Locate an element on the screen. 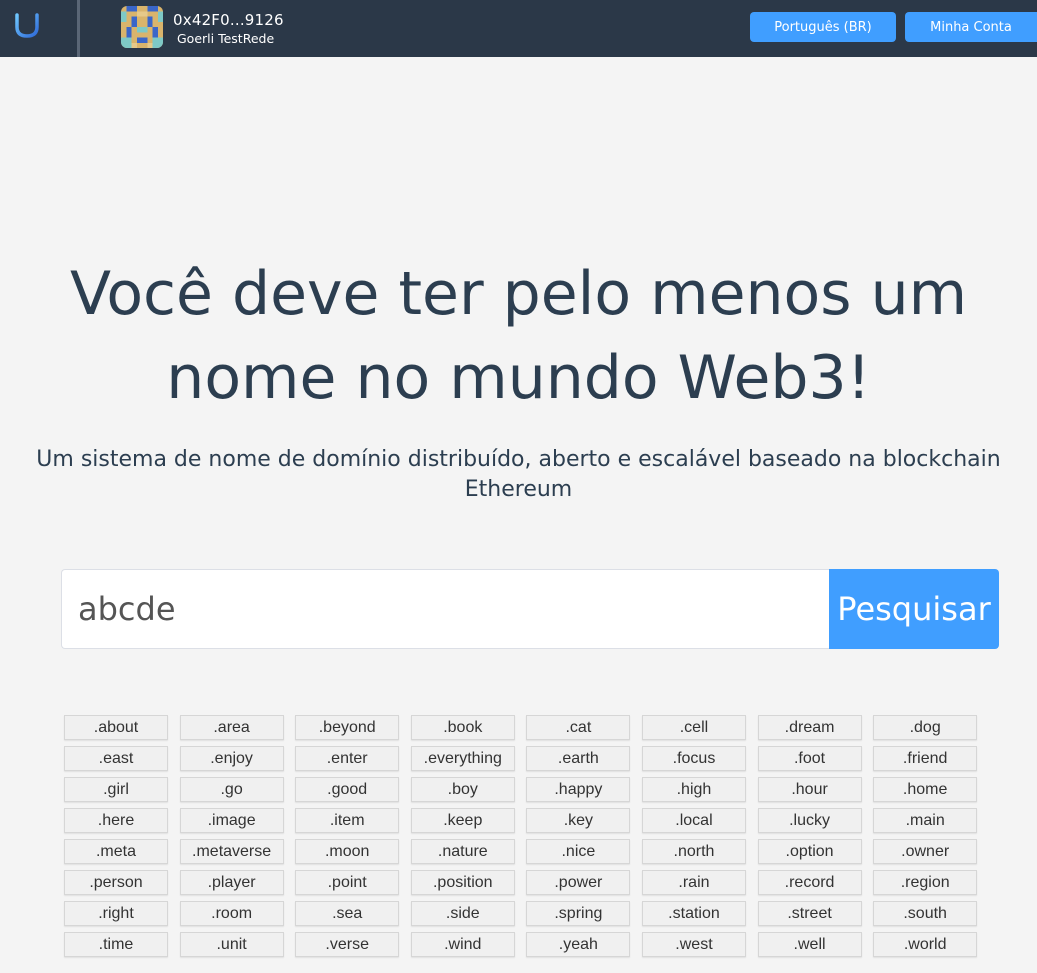 This screenshot has width=1037, height=973. tld-button: .focus is located at coordinates (693, 758).